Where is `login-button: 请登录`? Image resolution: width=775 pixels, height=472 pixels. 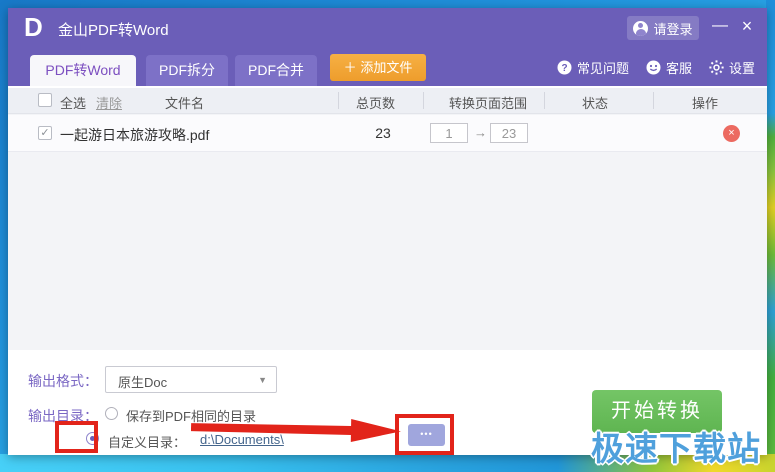
login-button: 请登录 is located at coordinates (663, 28).